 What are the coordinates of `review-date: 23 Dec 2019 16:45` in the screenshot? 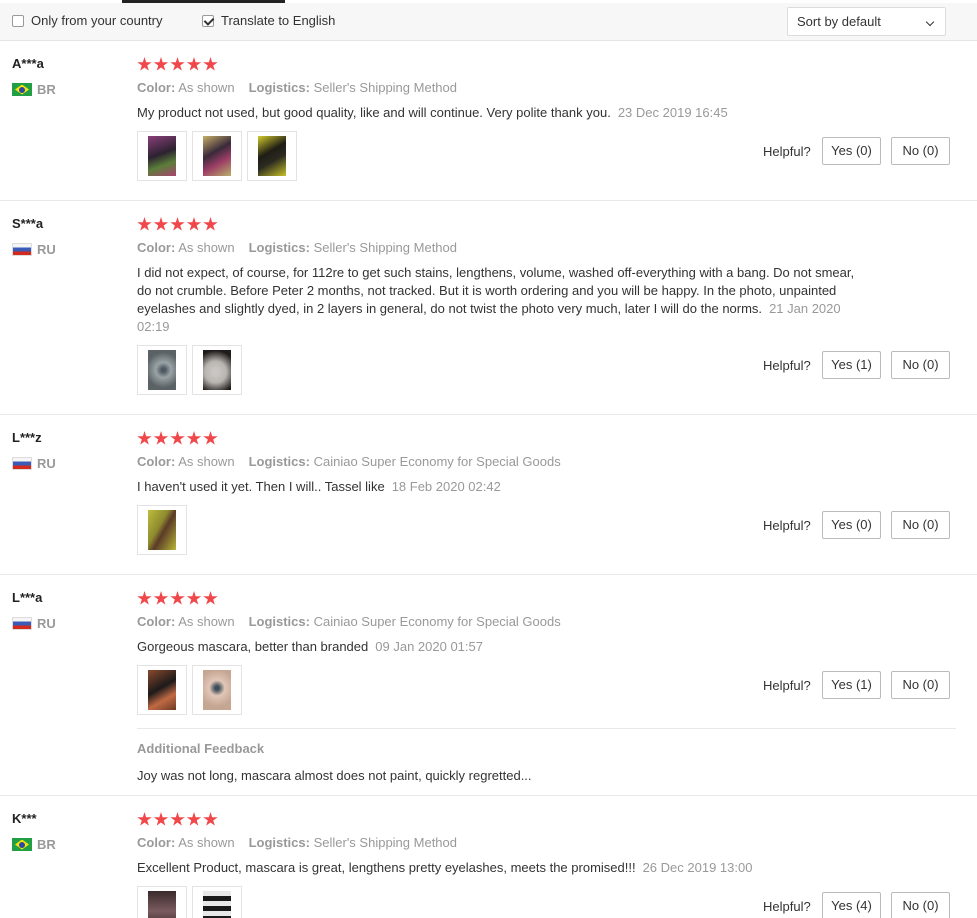 It's located at (672, 112).